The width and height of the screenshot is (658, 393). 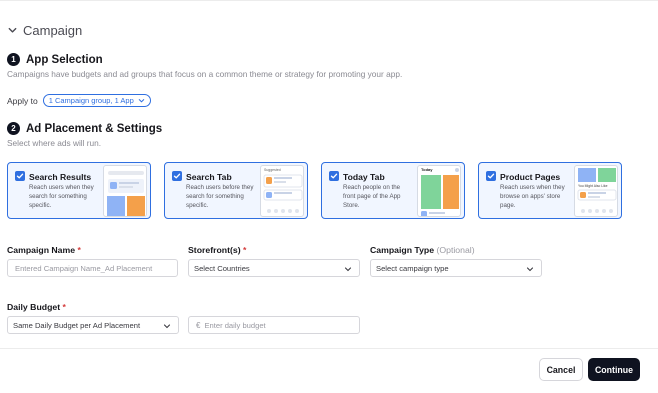 I want to click on step-ad-placement: 2 Ad Placement & Settings, so click(x=84, y=128).